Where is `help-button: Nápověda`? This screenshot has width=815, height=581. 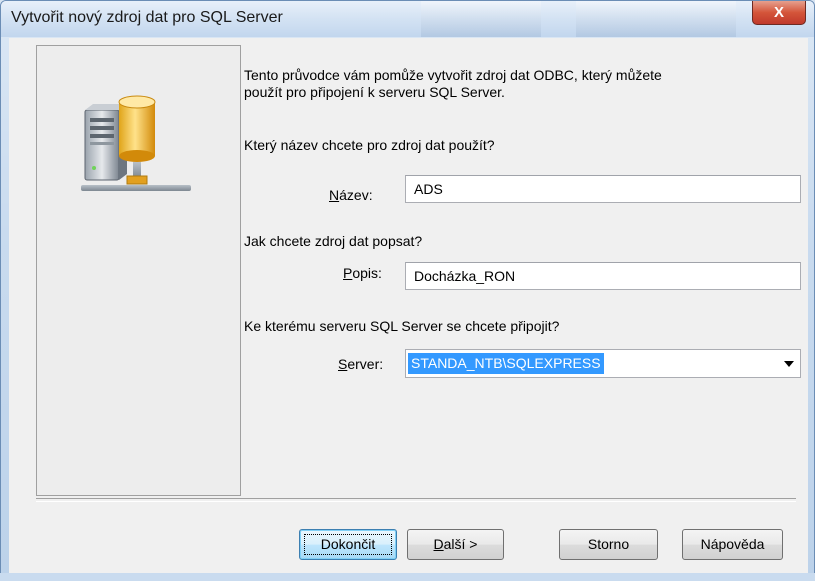 help-button: Nápověda is located at coordinates (732, 544).